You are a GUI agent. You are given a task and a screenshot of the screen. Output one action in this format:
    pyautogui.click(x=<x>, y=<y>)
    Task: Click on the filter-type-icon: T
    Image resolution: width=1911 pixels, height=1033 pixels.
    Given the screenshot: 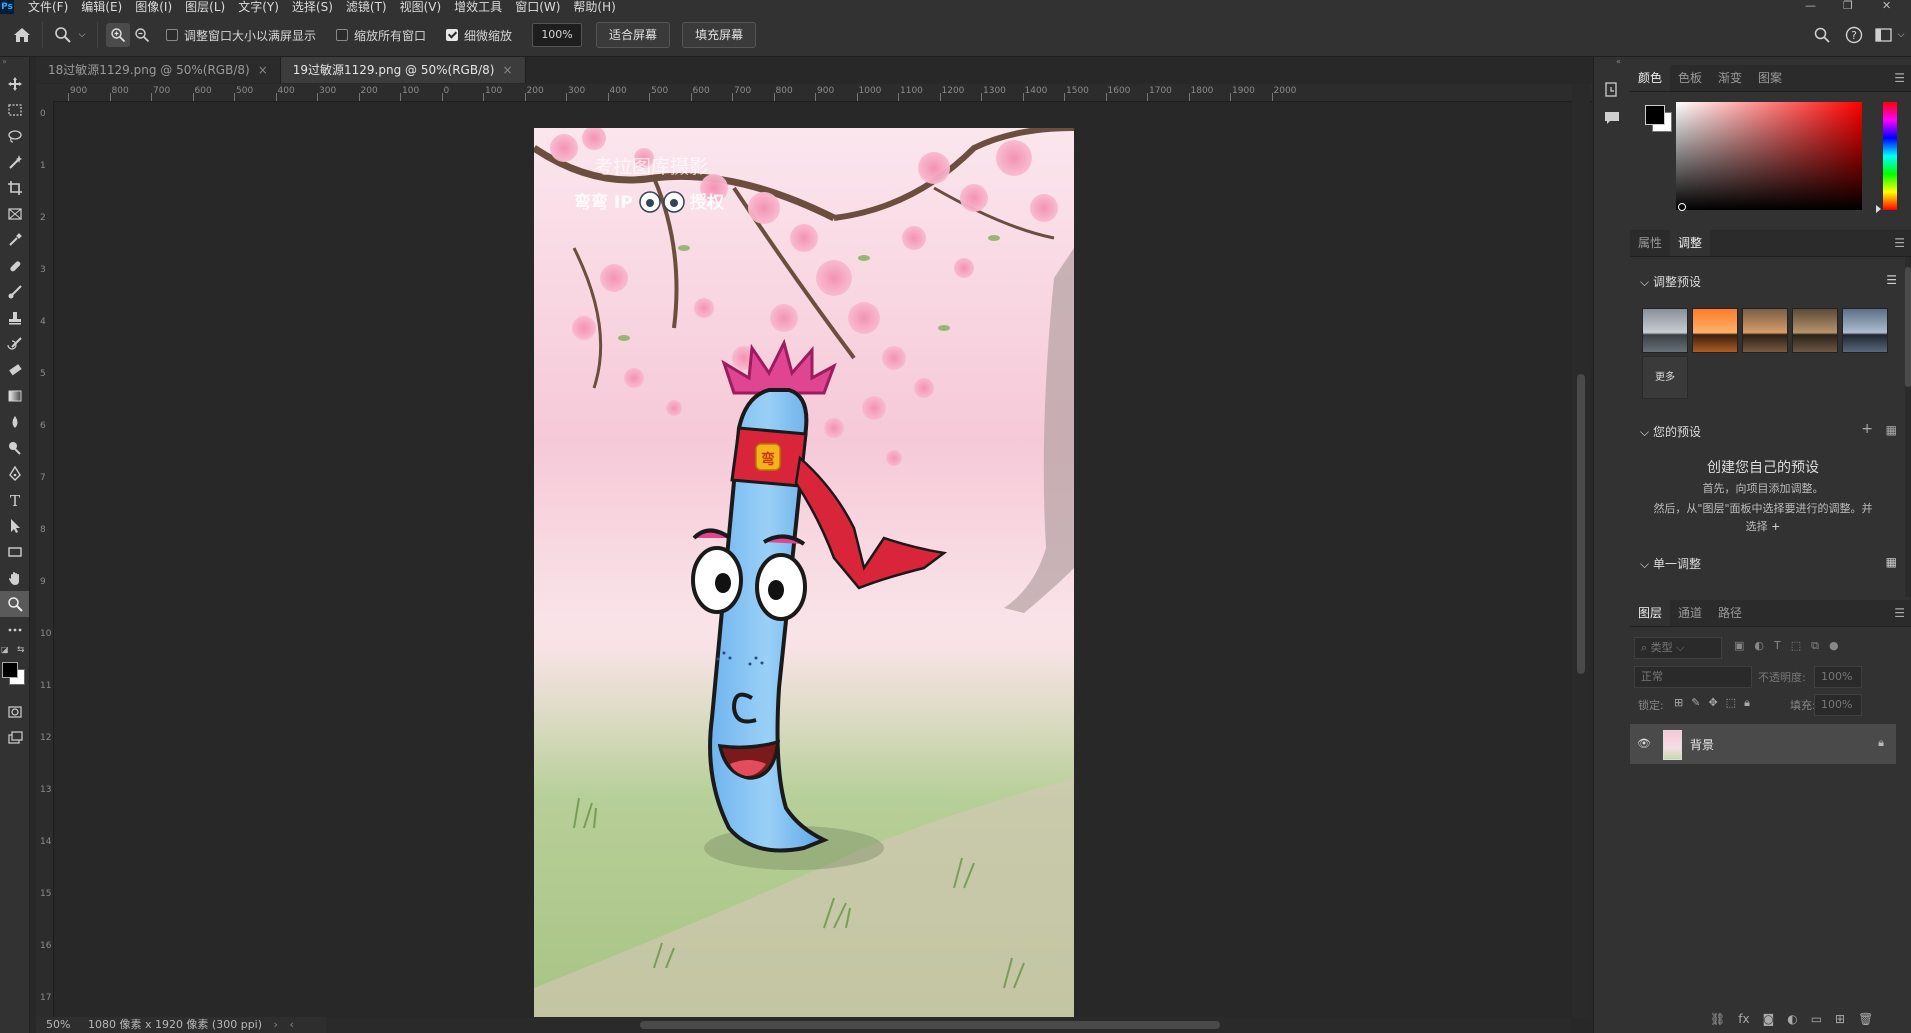 What is the action you would take?
    pyautogui.click(x=1777, y=646)
    